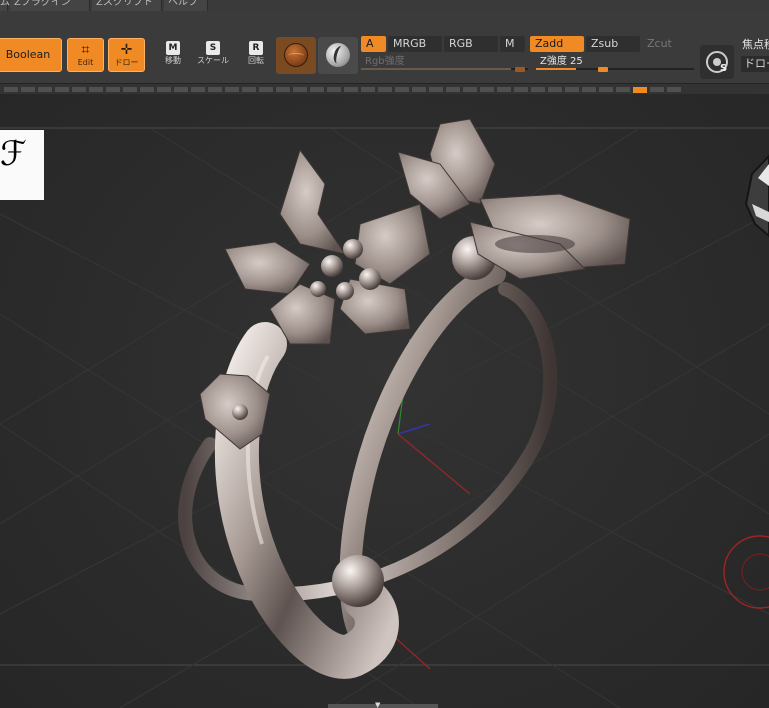 Image resolution: width=769 pixels, height=708 pixels. I want to click on move-label: 移動, so click(173, 60).